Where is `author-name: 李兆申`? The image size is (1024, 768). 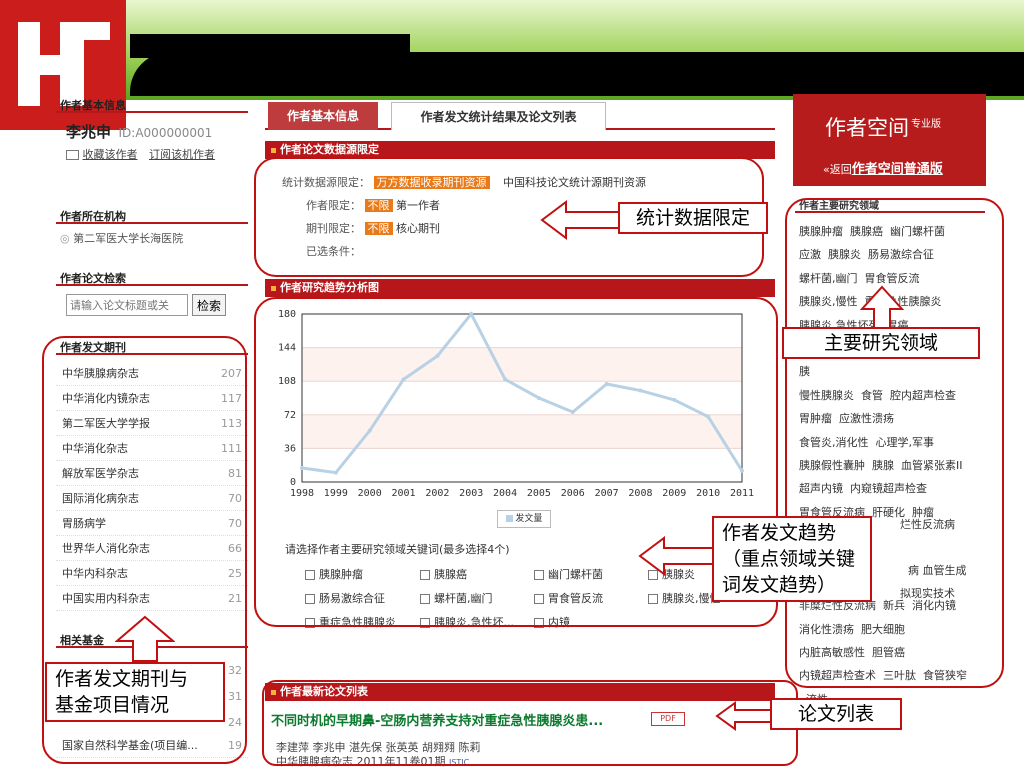 author-name: 李兆申 is located at coordinates (89, 132).